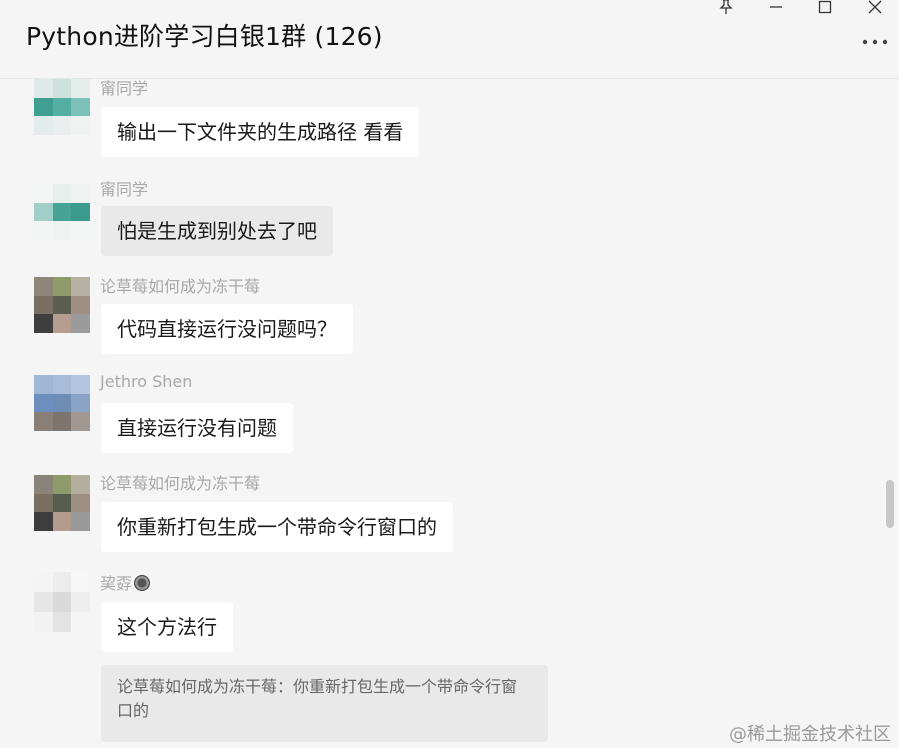 This screenshot has width=899, height=748. Describe the element at coordinates (116, 583) in the screenshot. I see `sender-name-text: 巭孬` at that location.